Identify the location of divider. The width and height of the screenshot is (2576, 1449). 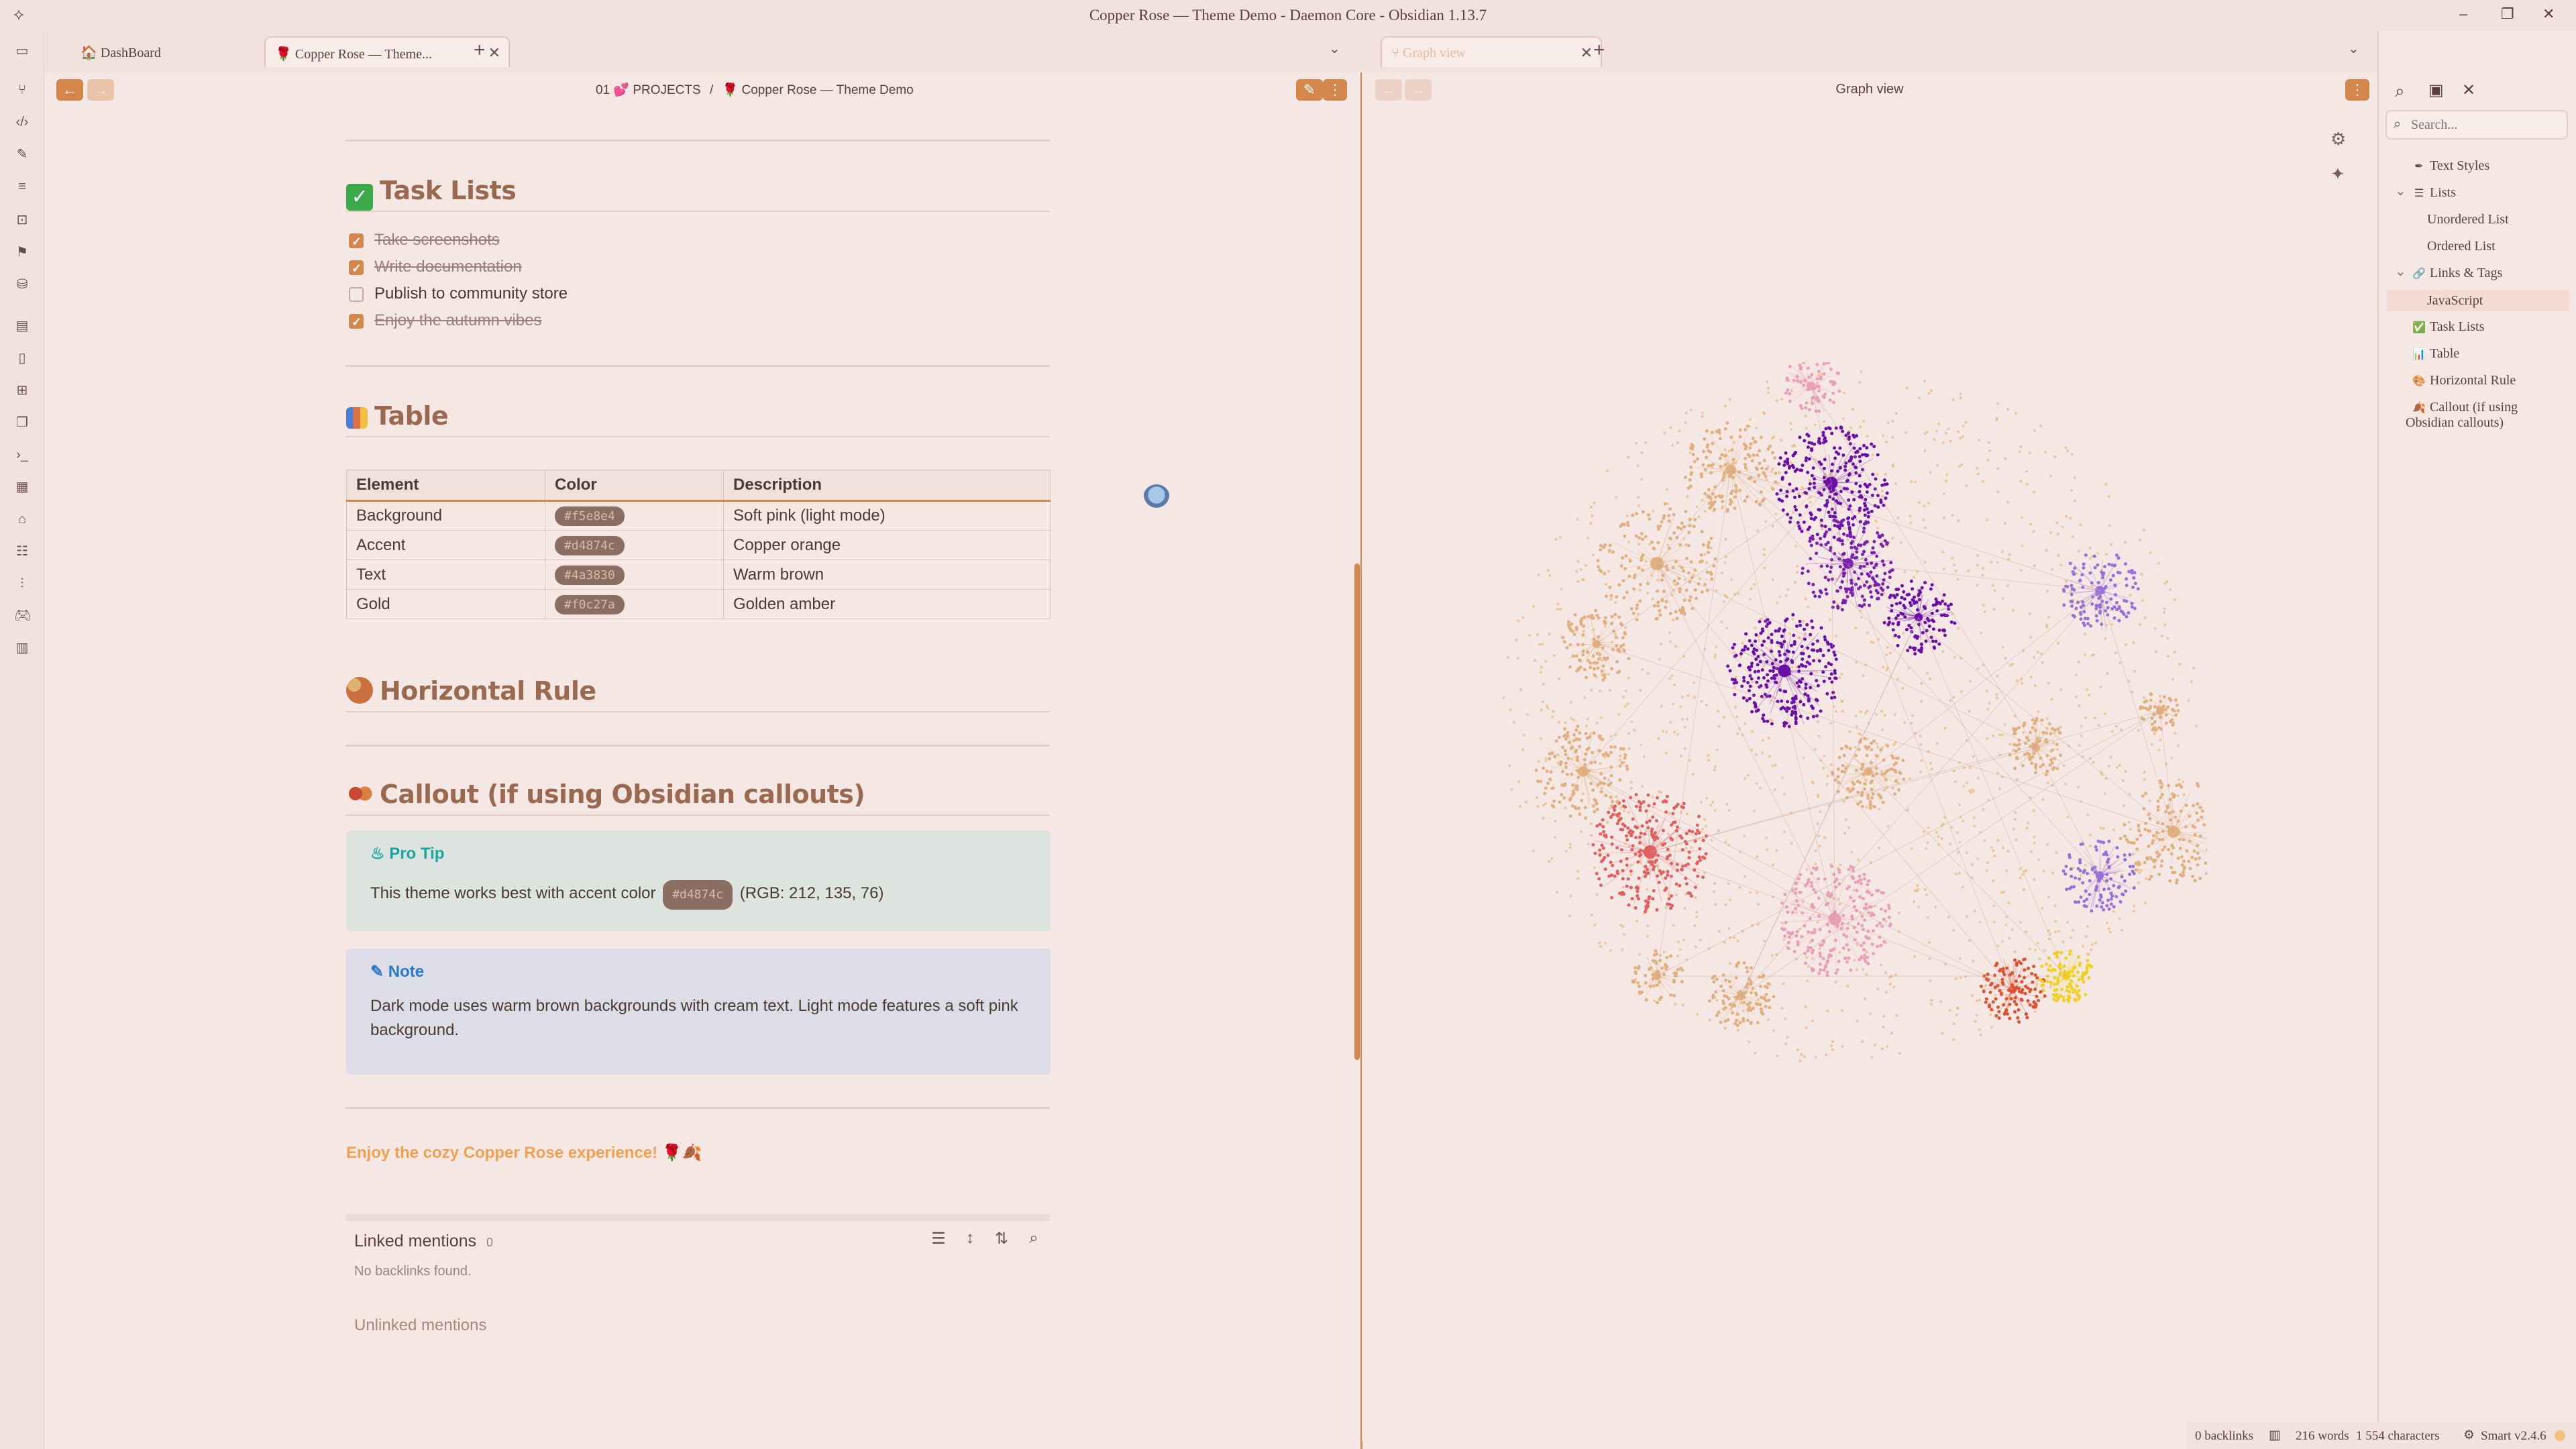
(697, 211).